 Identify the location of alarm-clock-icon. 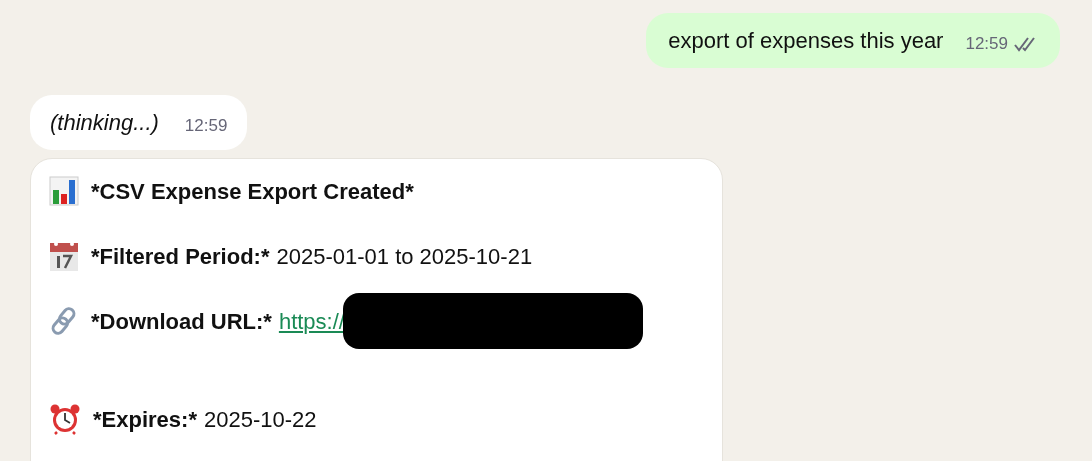
(65, 419).